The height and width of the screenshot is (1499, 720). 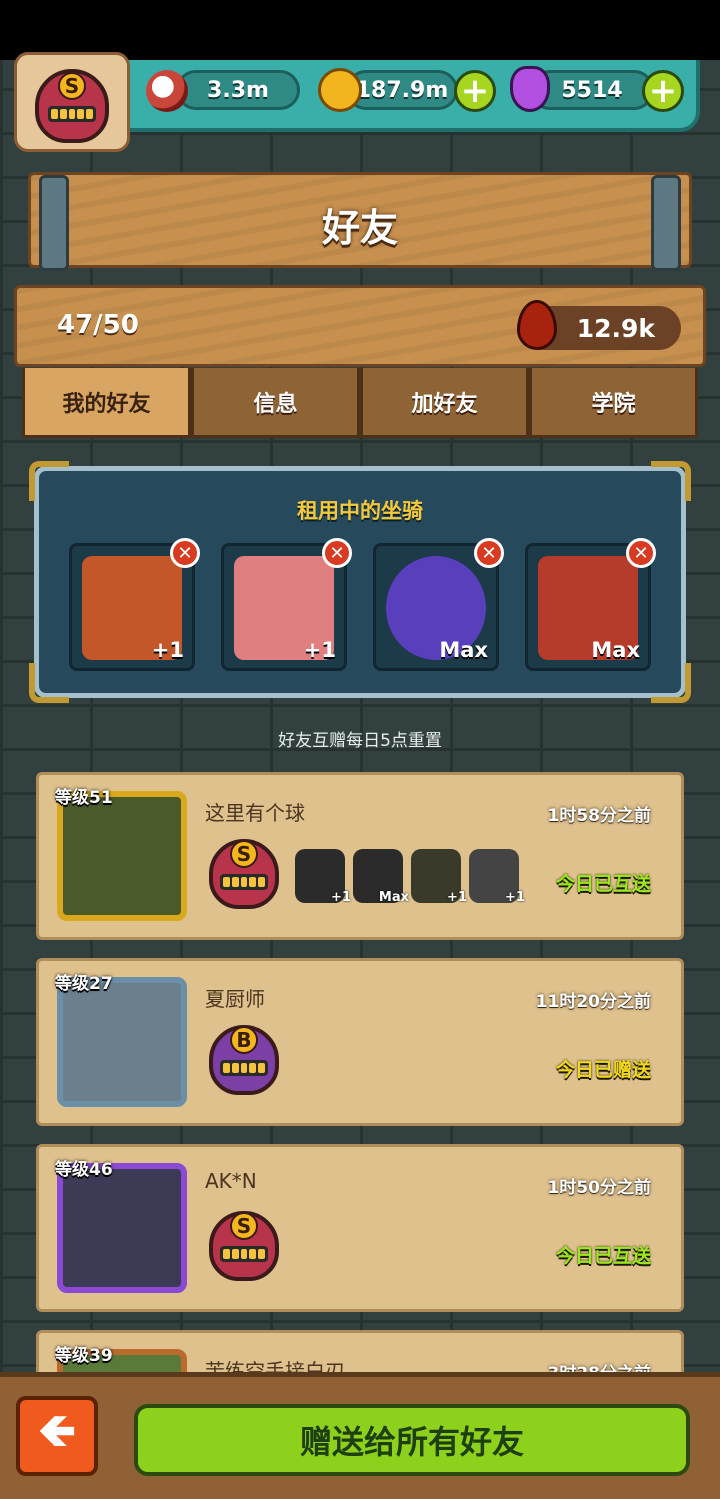 I want to click on back-button: 🡸, so click(x=57, y=1436).